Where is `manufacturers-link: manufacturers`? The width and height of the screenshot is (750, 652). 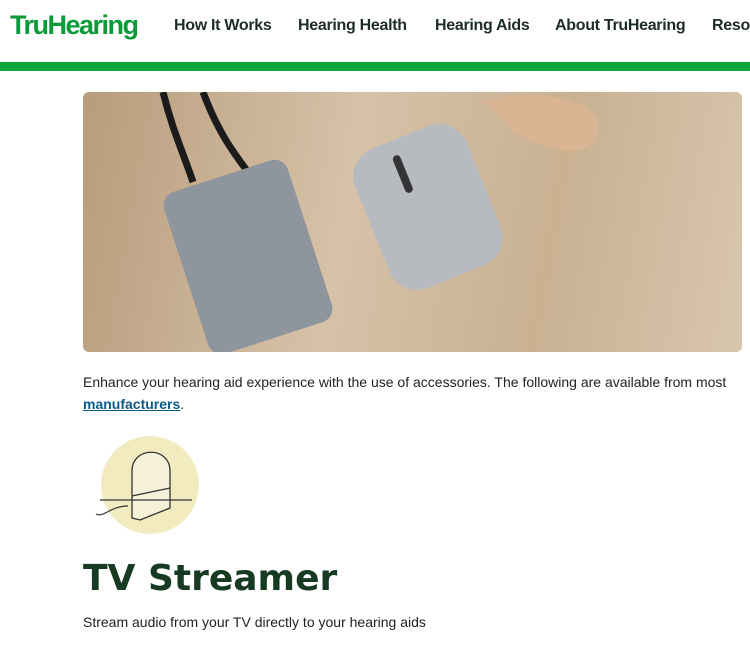
manufacturers-link: manufacturers is located at coordinates (131, 404).